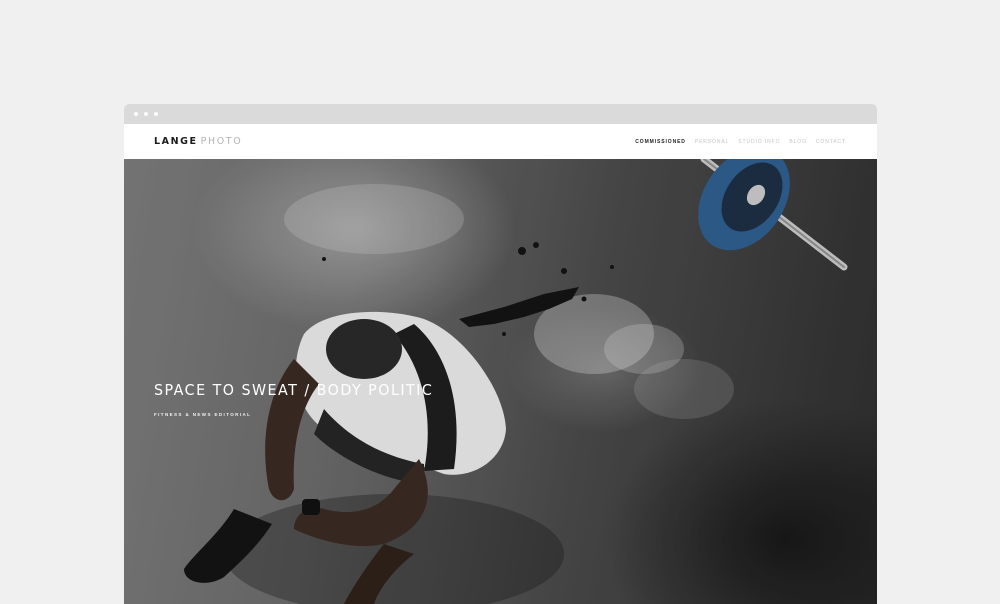 The height and width of the screenshot is (604, 1000). Describe the element at coordinates (798, 142) in the screenshot. I see `nav-item-blog: BLOG` at that location.